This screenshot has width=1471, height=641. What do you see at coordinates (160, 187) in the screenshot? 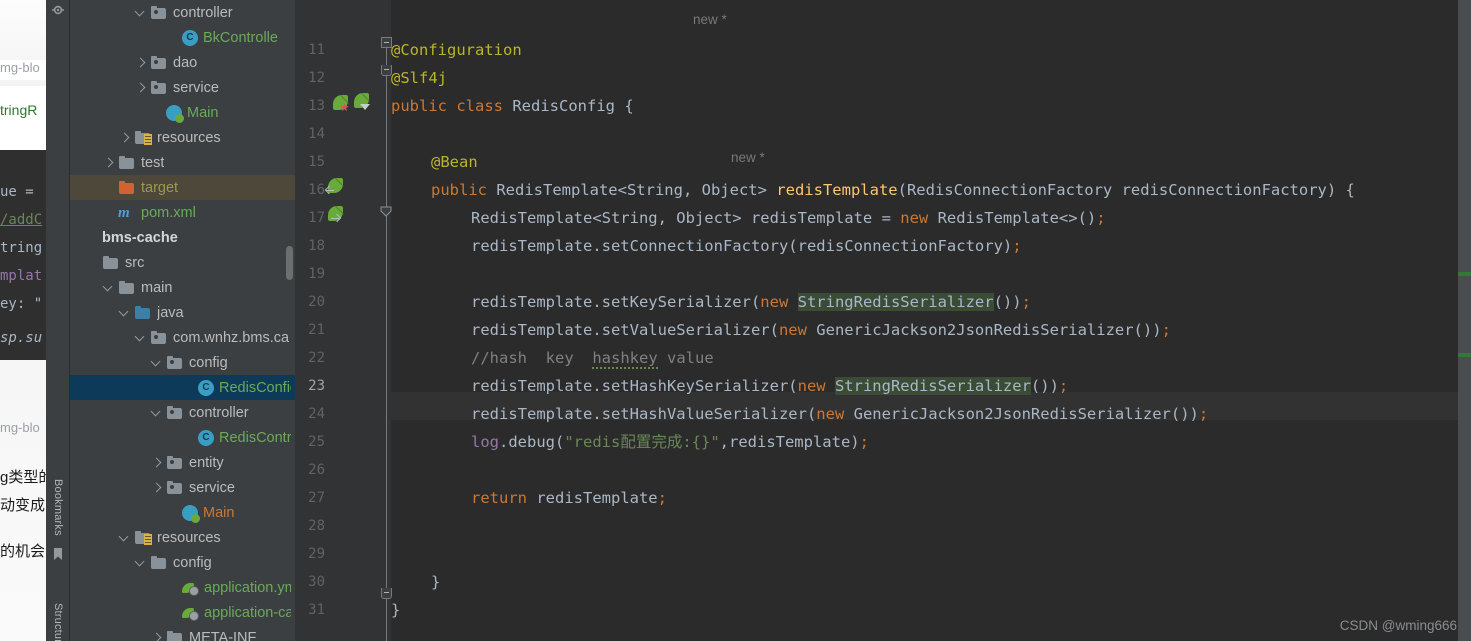
I see `tree-item-label: target` at bounding box center [160, 187].